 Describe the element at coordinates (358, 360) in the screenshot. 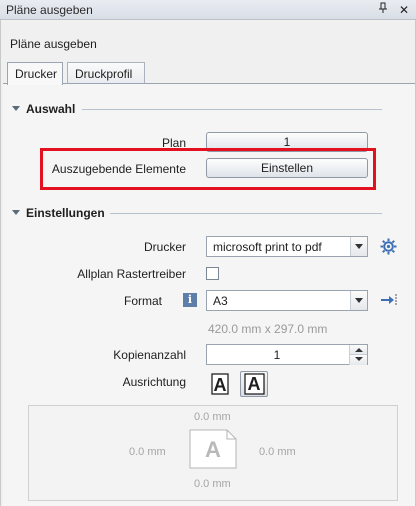

I see `spin-down-icon` at that location.